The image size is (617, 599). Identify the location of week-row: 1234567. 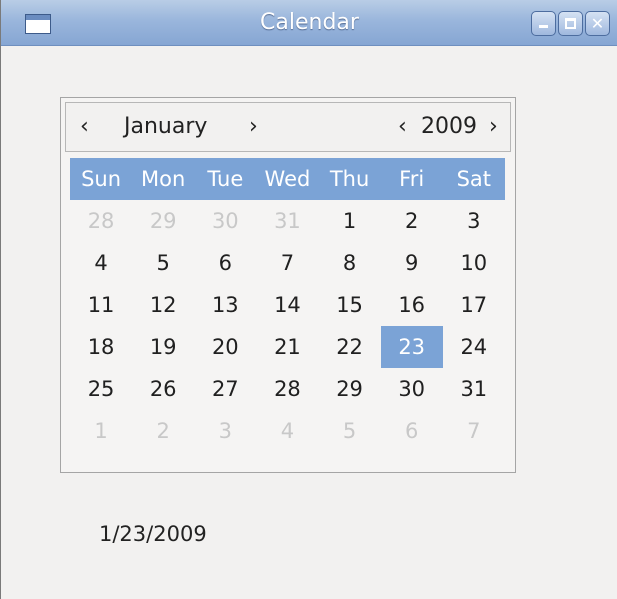
(287, 431).